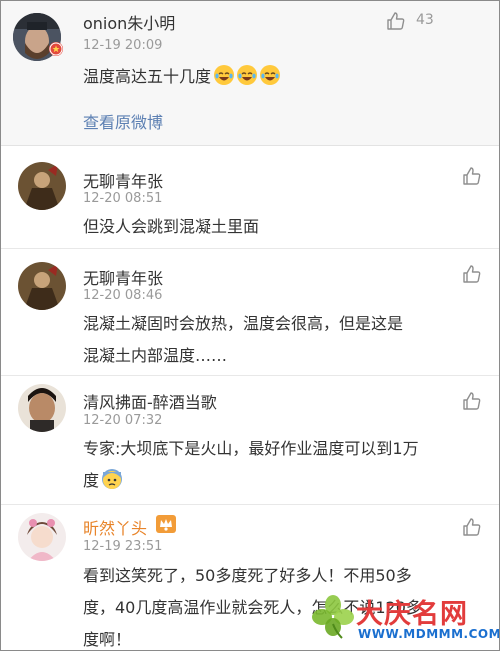 This screenshot has height=656, width=500. Describe the element at coordinates (147, 76) in the screenshot. I see `comment-text-body: 温度高达五十几度` at that location.